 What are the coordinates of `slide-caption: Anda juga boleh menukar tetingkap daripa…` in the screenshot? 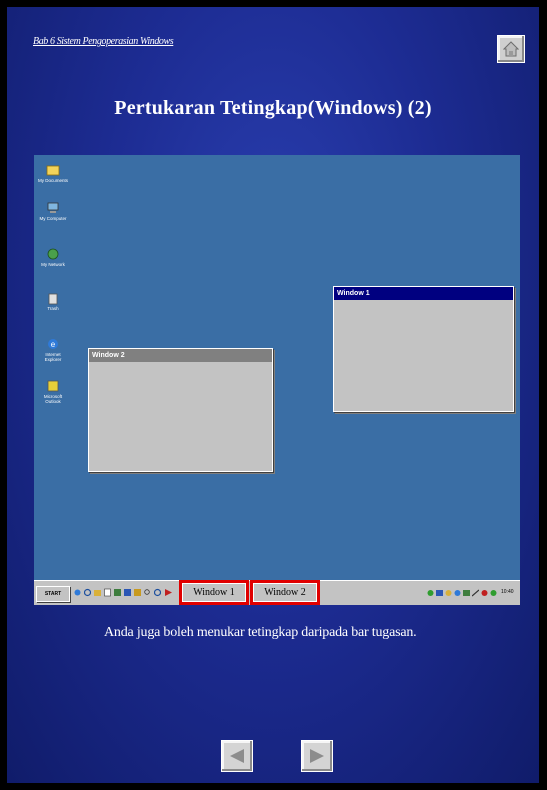 It's located at (260, 632).